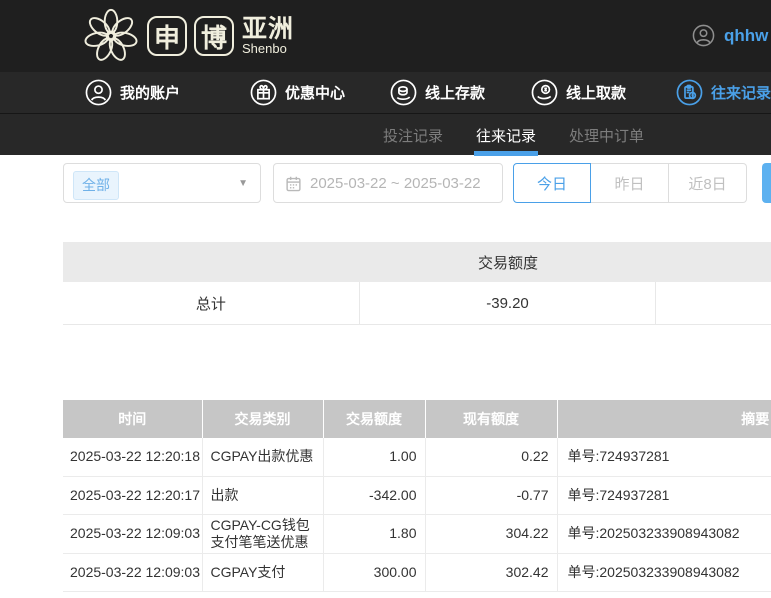 The height and width of the screenshot is (598, 771). What do you see at coordinates (263, 457) in the screenshot?
I see `cell-type: CGPAY出款优惠` at bounding box center [263, 457].